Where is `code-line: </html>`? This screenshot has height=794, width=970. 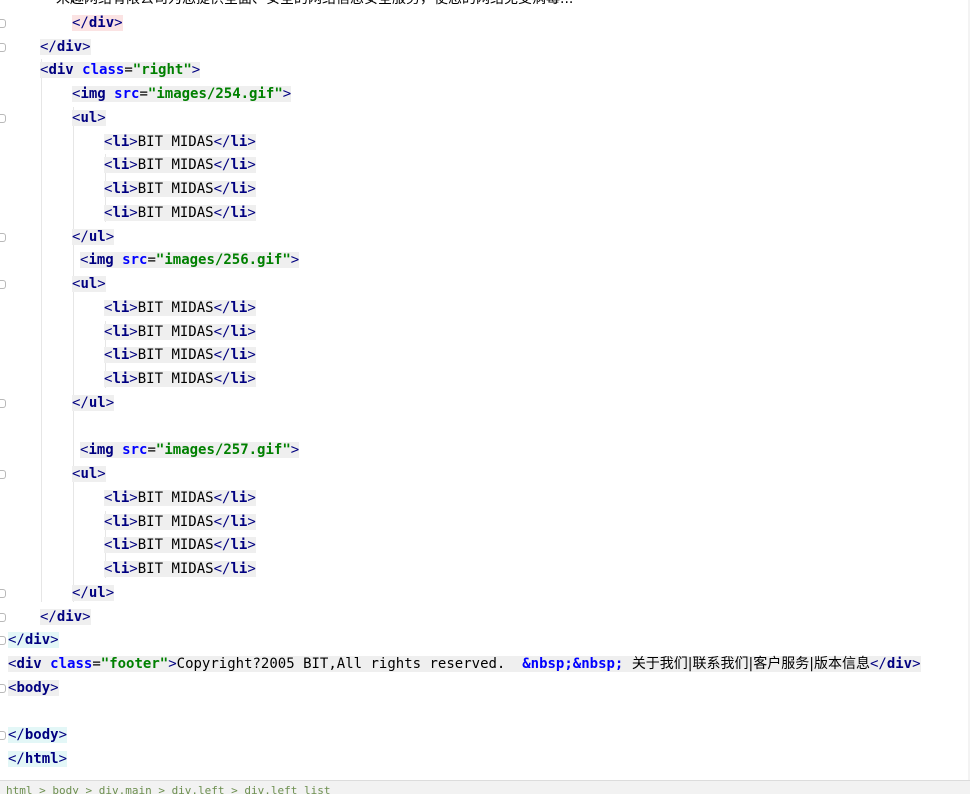
code-line: </html> is located at coordinates (38, 759).